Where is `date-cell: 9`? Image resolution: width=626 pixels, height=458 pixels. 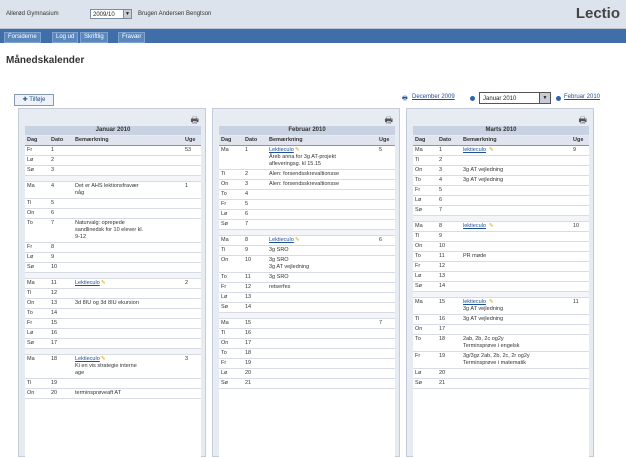
date-cell: 9 is located at coordinates (247, 250).